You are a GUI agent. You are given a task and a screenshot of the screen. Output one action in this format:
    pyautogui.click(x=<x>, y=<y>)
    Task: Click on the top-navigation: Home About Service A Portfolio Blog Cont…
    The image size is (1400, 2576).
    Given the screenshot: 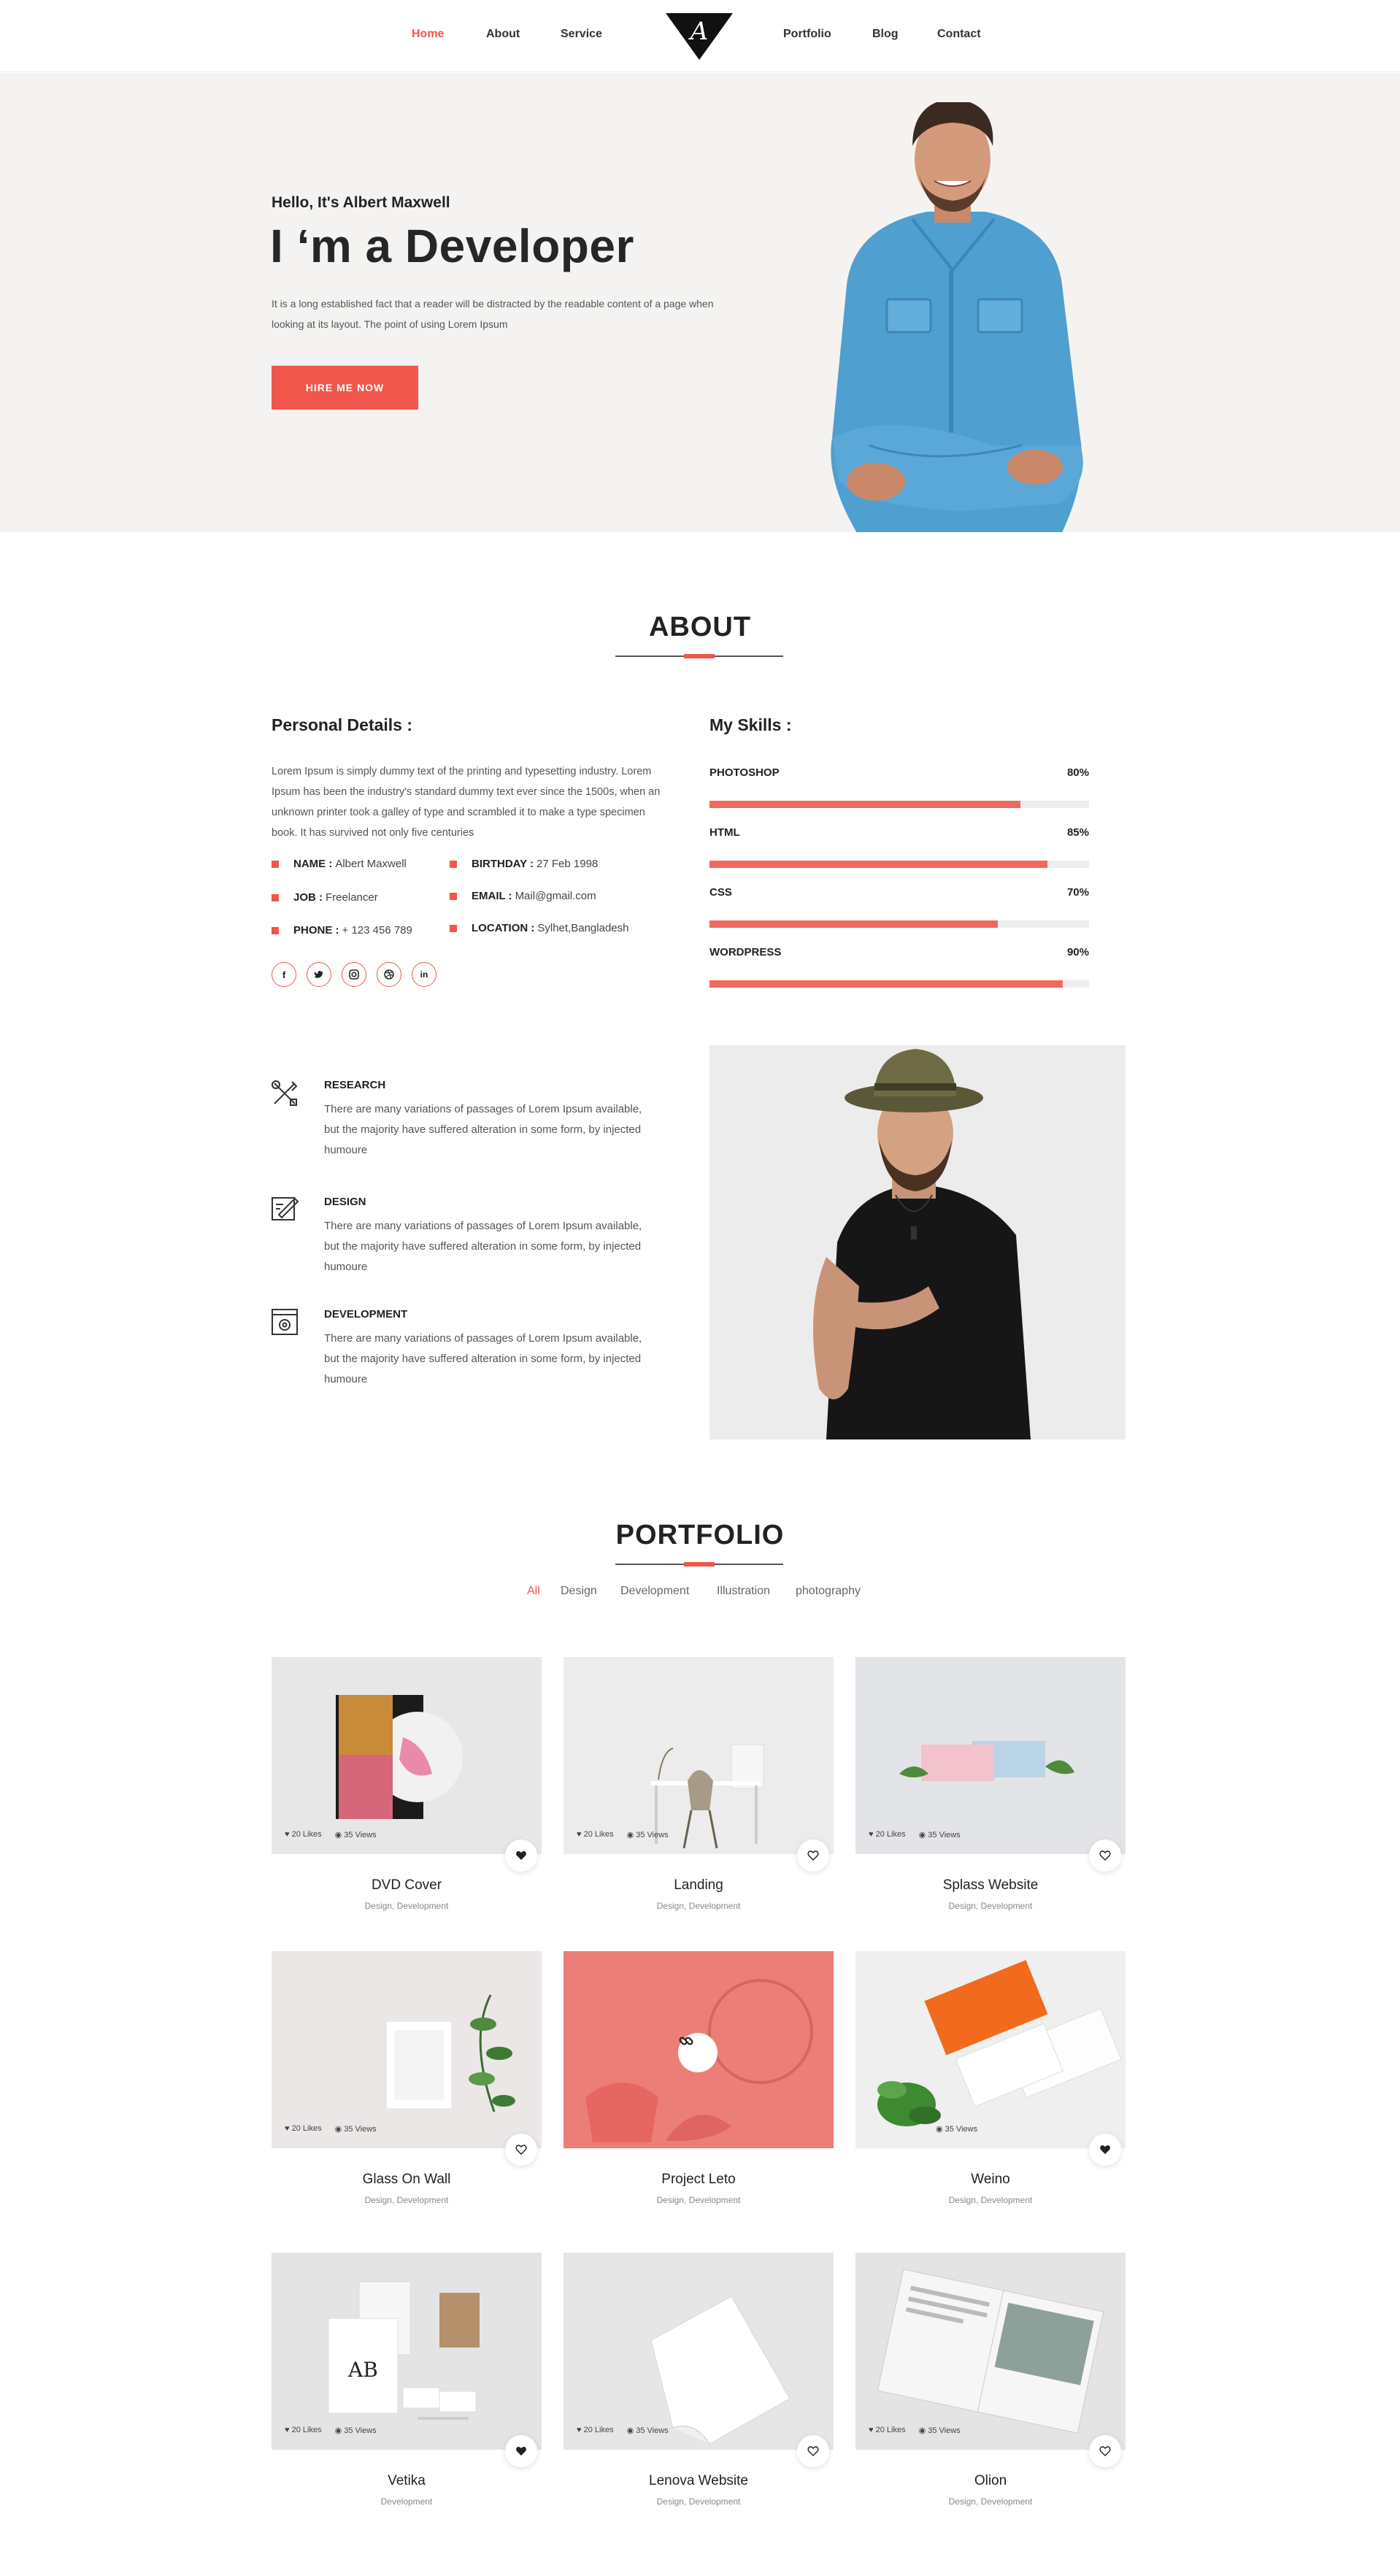 What is the action you would take?
    pyautogui.click(x=700, y=36)
    